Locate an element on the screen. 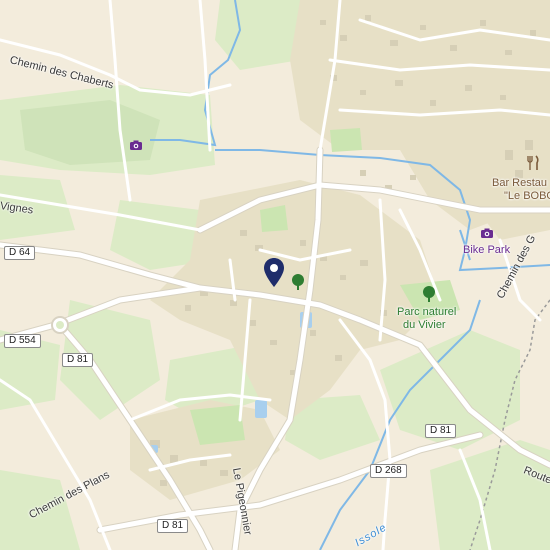 Image resolution: width=550 pixels, height=550 pixels. poi-bike-park: Bike Park is located at coordinates (505, 244).